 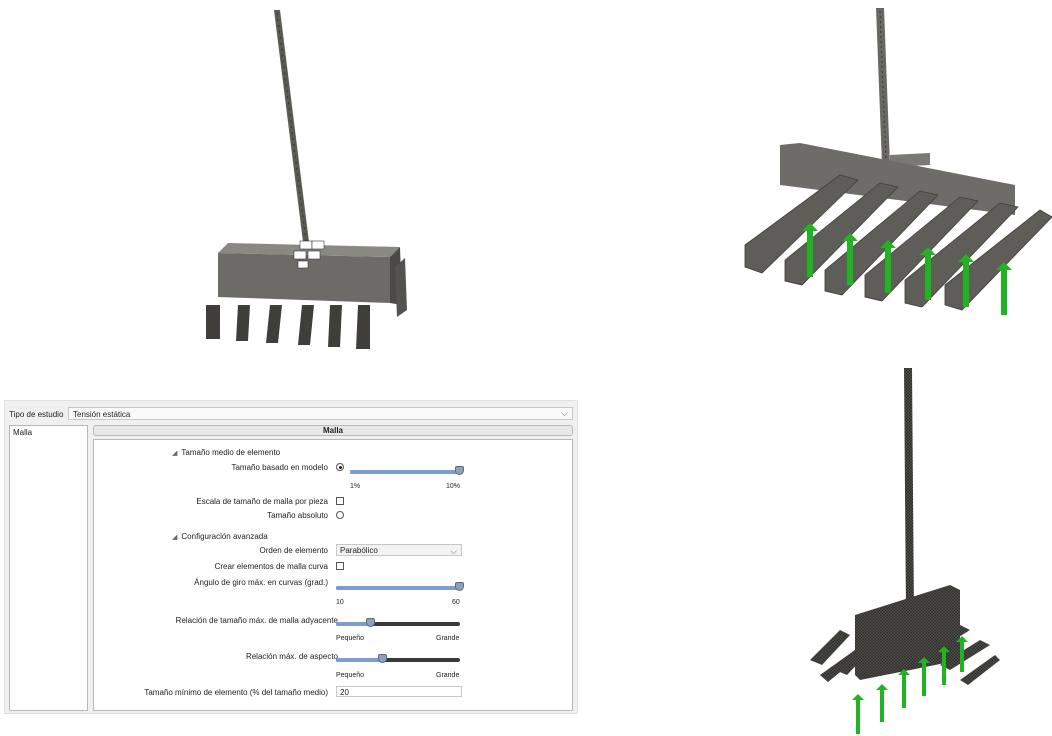 What do you see at coordinates (453, 486) in the screenshot?
I see `slider-max-label: 10%` at bounding box center [453, 486].